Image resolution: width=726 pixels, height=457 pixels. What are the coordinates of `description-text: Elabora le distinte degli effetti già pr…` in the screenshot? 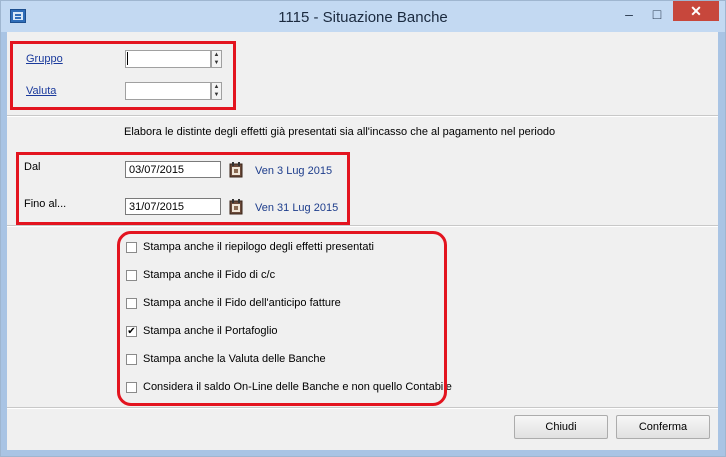 It's located at (340, 132).